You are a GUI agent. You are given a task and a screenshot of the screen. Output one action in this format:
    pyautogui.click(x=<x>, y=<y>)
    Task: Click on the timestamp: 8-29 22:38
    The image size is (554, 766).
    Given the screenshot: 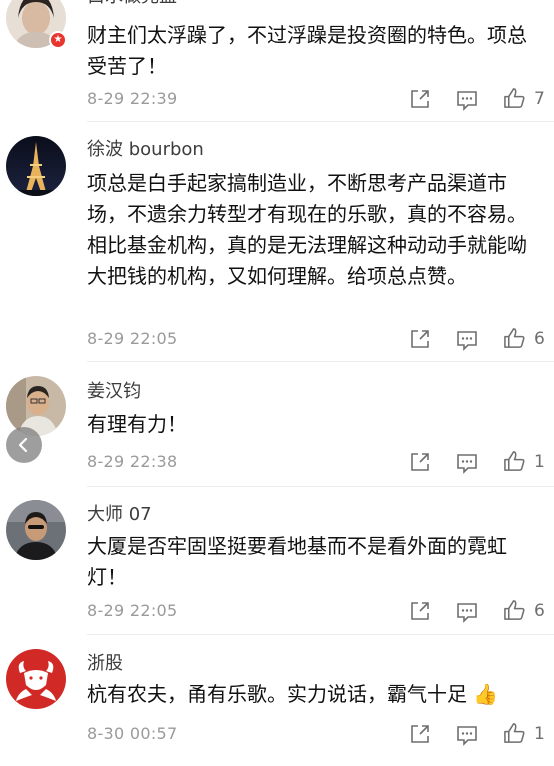 What is the action you would take?
    pyautogui.click(x=132, y=461)
    